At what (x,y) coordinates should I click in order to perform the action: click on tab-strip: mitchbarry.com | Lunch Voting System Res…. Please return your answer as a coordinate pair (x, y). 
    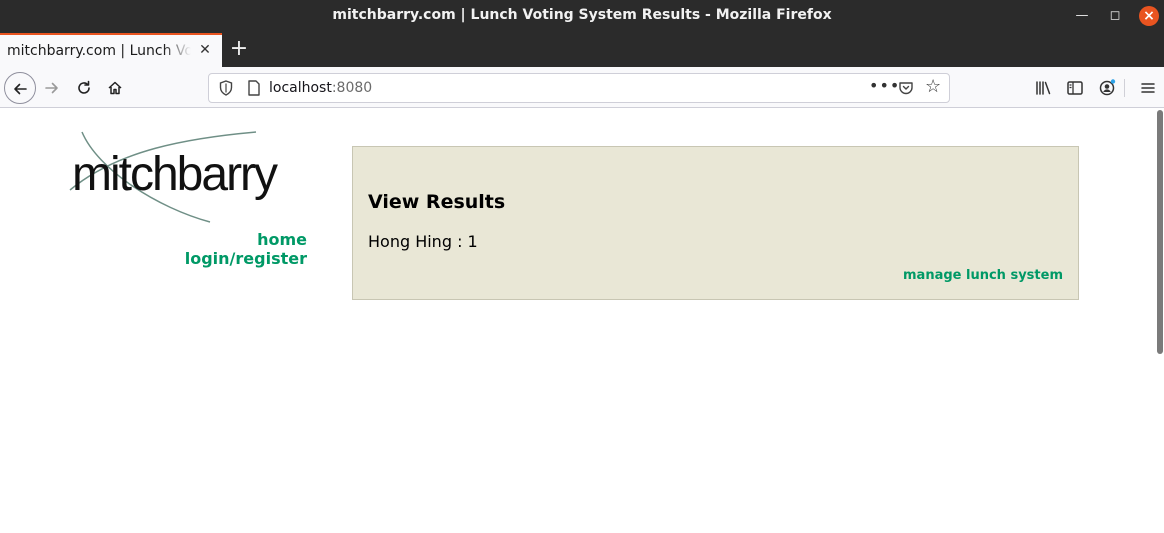
    Looking at the image, I should click on (582, 50).